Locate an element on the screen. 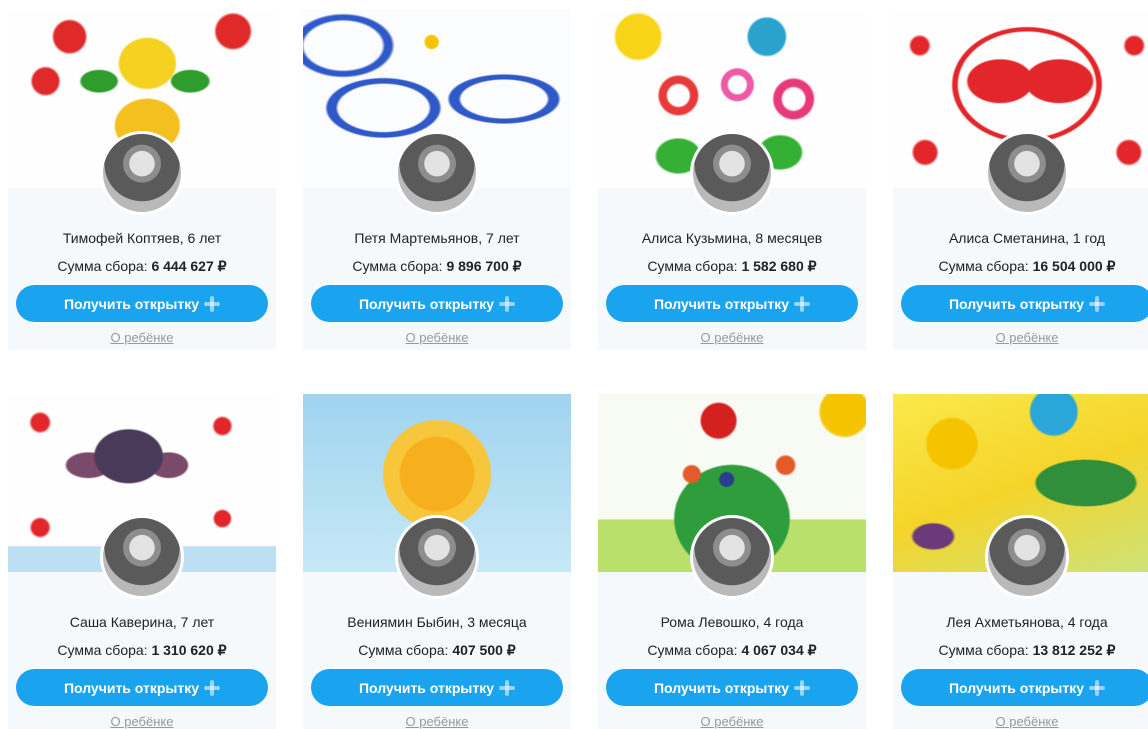 This screenshot has height=729, width=1148. fundraising-sum: Сумма сбора: 16 504 000 ₽ is located at coordinates (1020, 266).